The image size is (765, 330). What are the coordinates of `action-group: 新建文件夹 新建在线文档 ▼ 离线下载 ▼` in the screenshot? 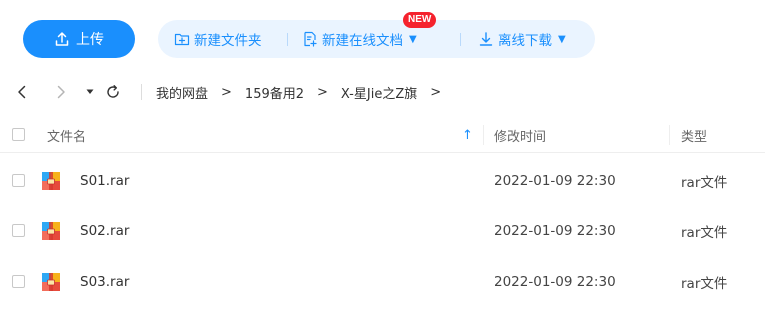 It's located at (376, 39).